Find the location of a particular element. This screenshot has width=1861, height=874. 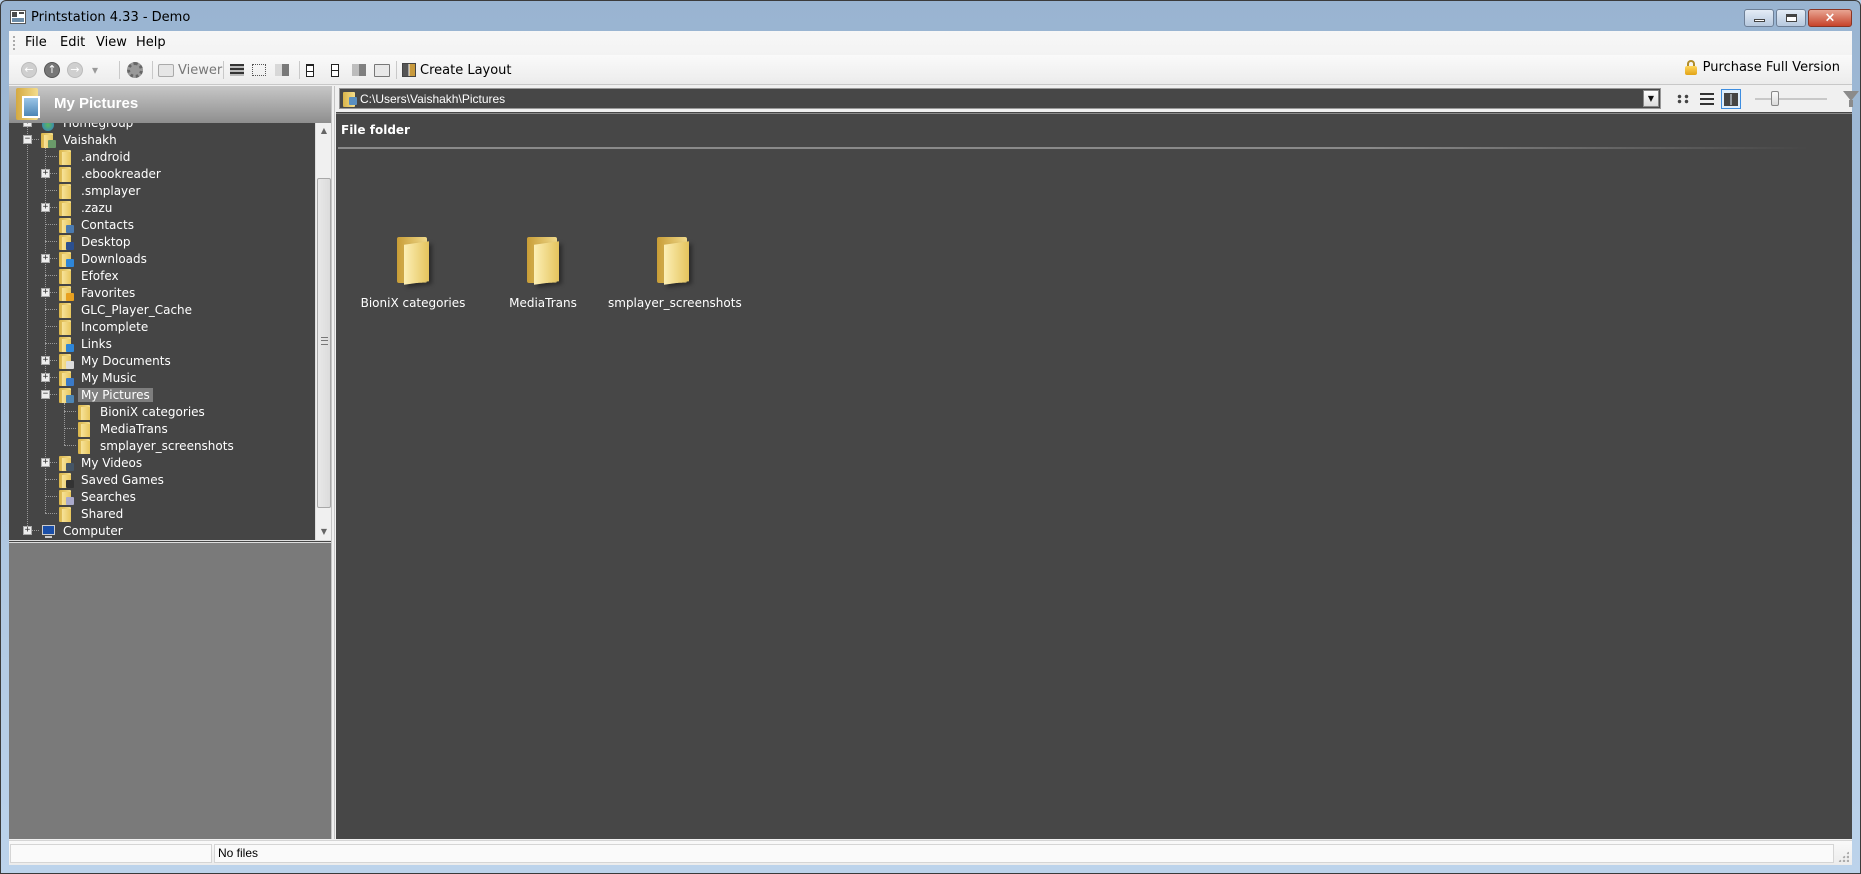

panel-splitter is located at coordinates (333, 462).